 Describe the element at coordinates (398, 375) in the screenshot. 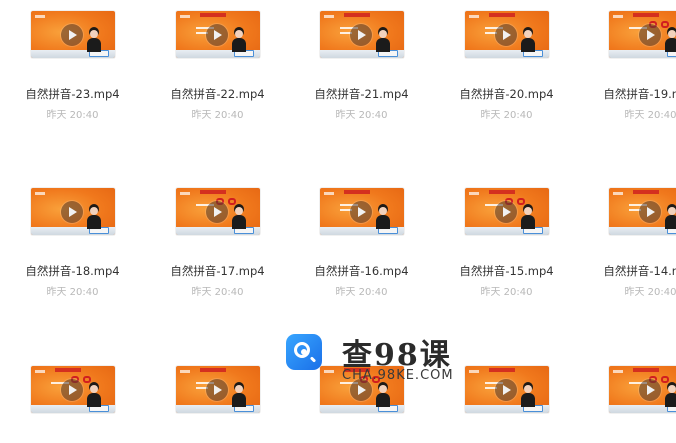

I see `watermark-url: CHA.98KE.COM` at that location.